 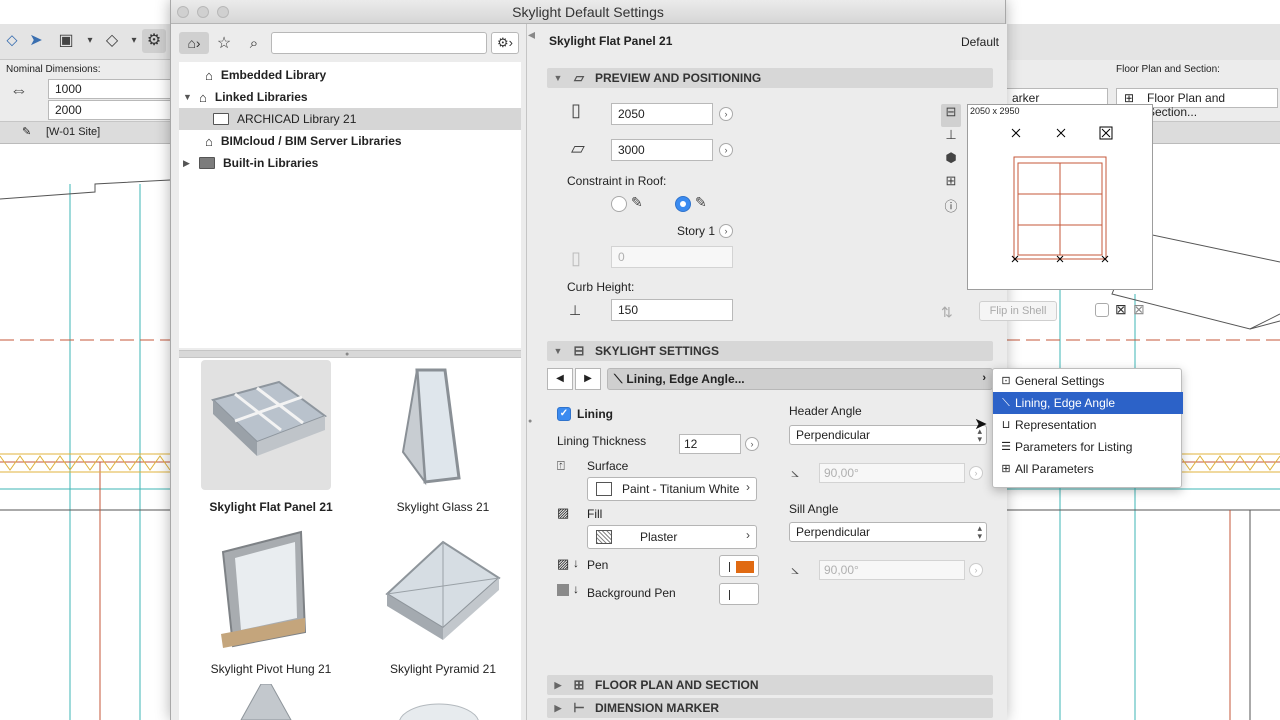 What do you see at coordinates (739, 566) in the screenshot?
I see `pen-color-button` at bounding box center [739, 566].